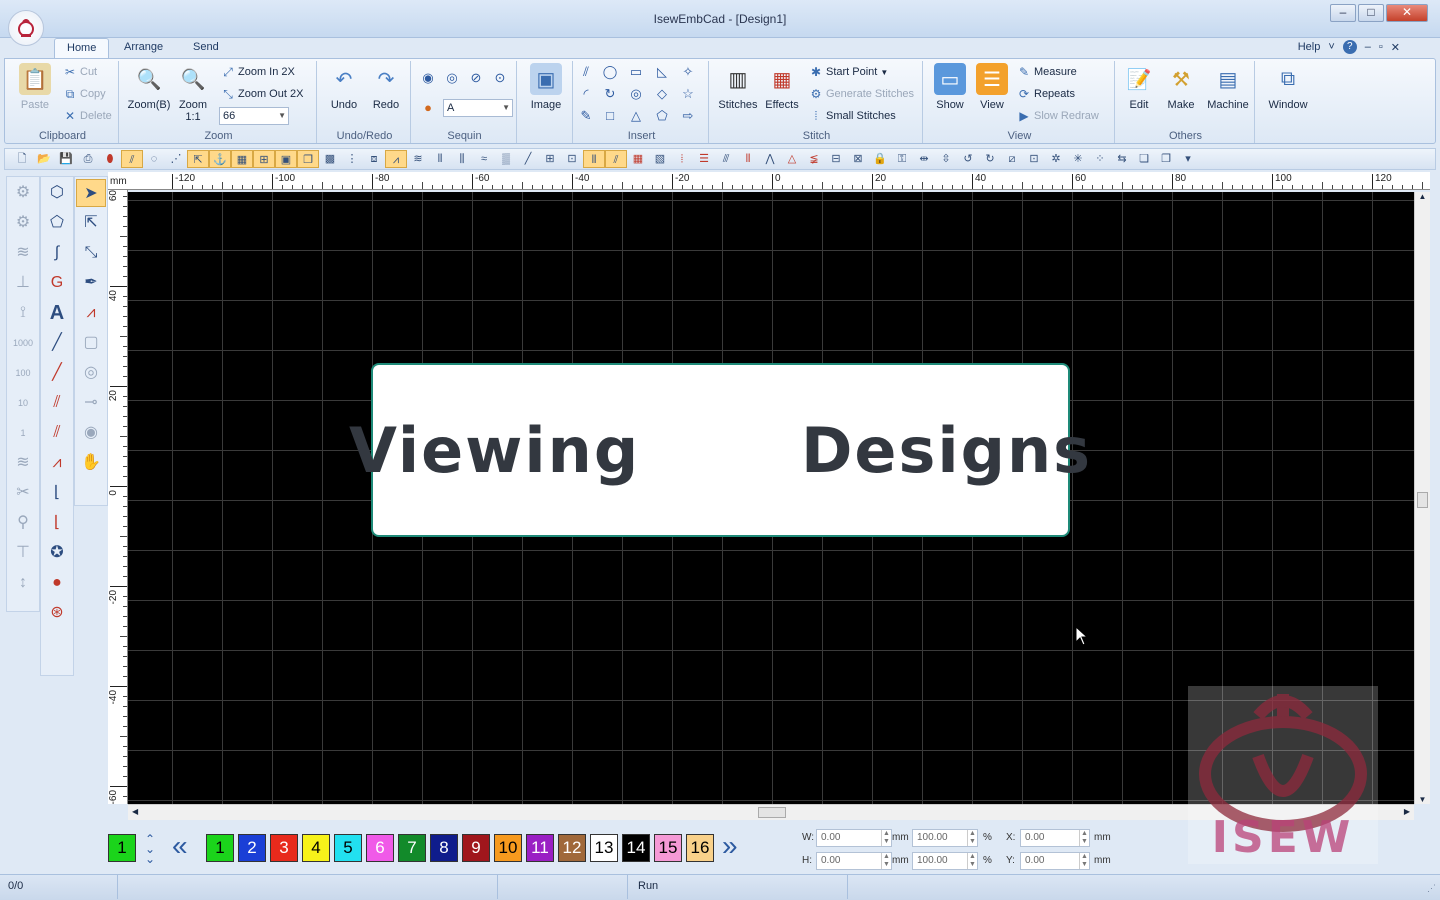 Image resolution: width=1440 pixels, height=900 pixels. What do you see at coordinates (91, 283) in the screenshot?
I see `pen-tool-icon: ✒` at bounding box center [91, 283].